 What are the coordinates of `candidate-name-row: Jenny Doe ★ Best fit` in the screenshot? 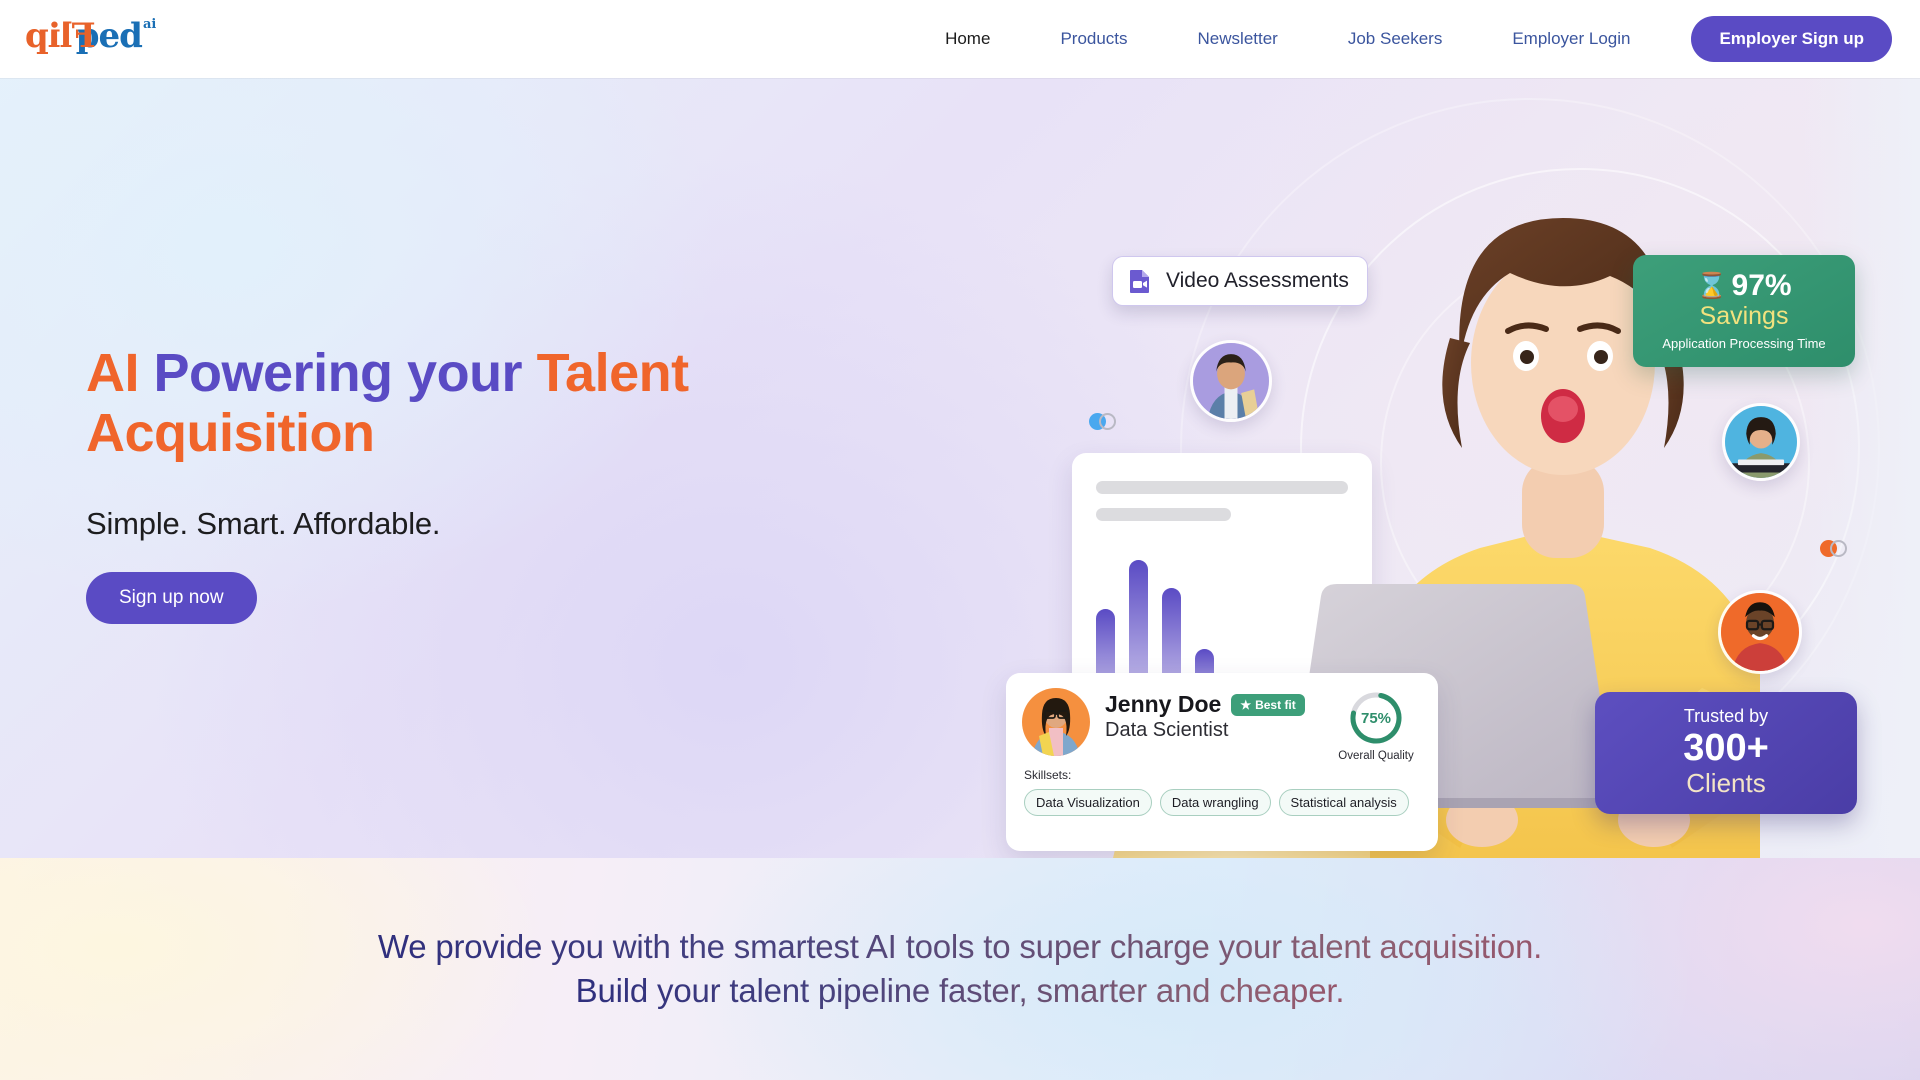 It's located at (1217, 704).